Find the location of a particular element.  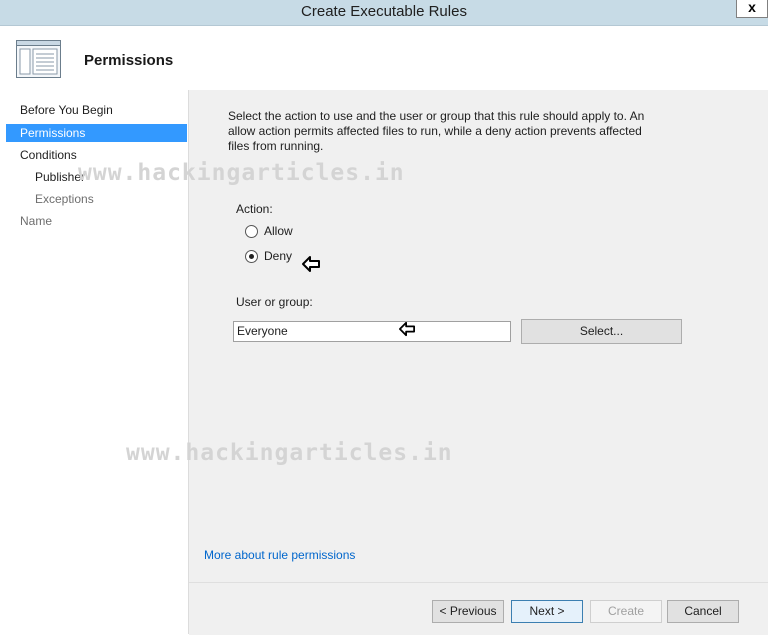

wizard-footer: < Previous Next > Create Cancel is located at coordinates (478, 608).